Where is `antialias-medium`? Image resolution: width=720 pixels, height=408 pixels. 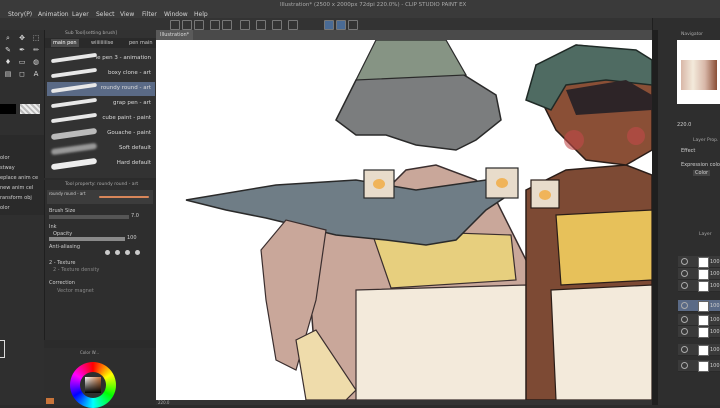 antialias-medium is located at coordinates (127, 252).